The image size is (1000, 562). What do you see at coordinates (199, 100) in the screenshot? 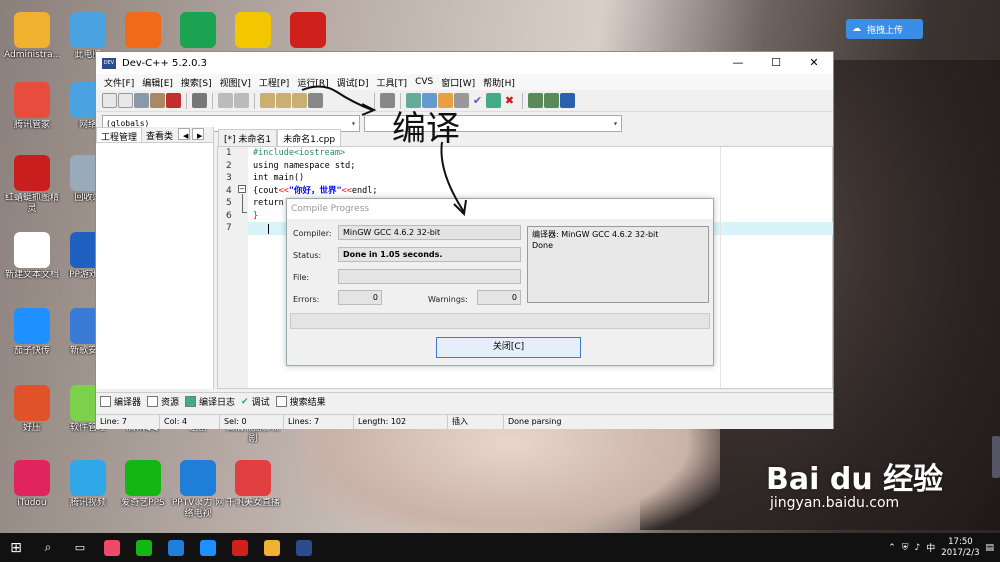
I see `print-icon` at bounding box center [199, 100].